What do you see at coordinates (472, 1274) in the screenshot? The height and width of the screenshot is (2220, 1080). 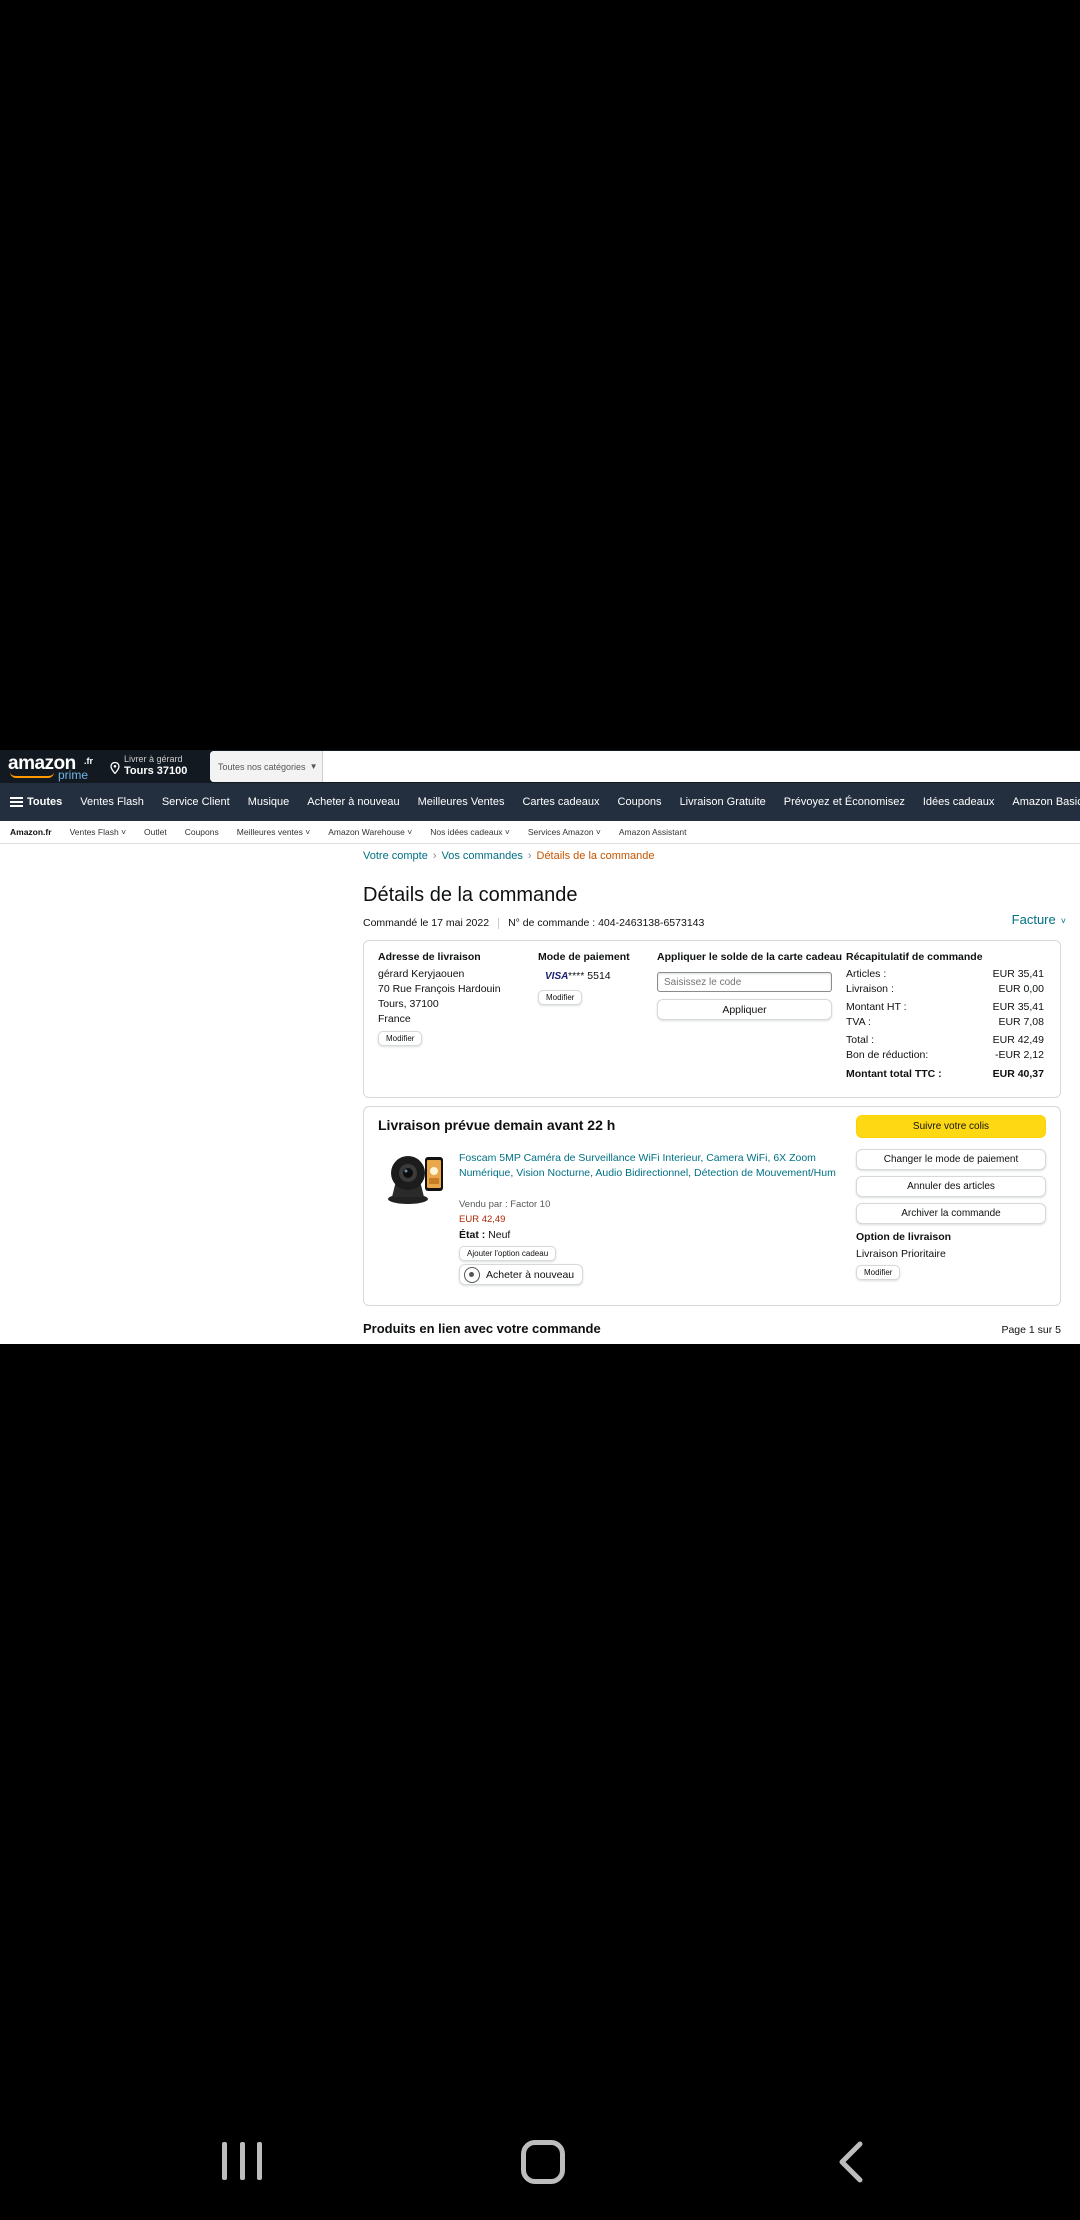 I see `rebuy-icon` at bounding box center [472, 1274].